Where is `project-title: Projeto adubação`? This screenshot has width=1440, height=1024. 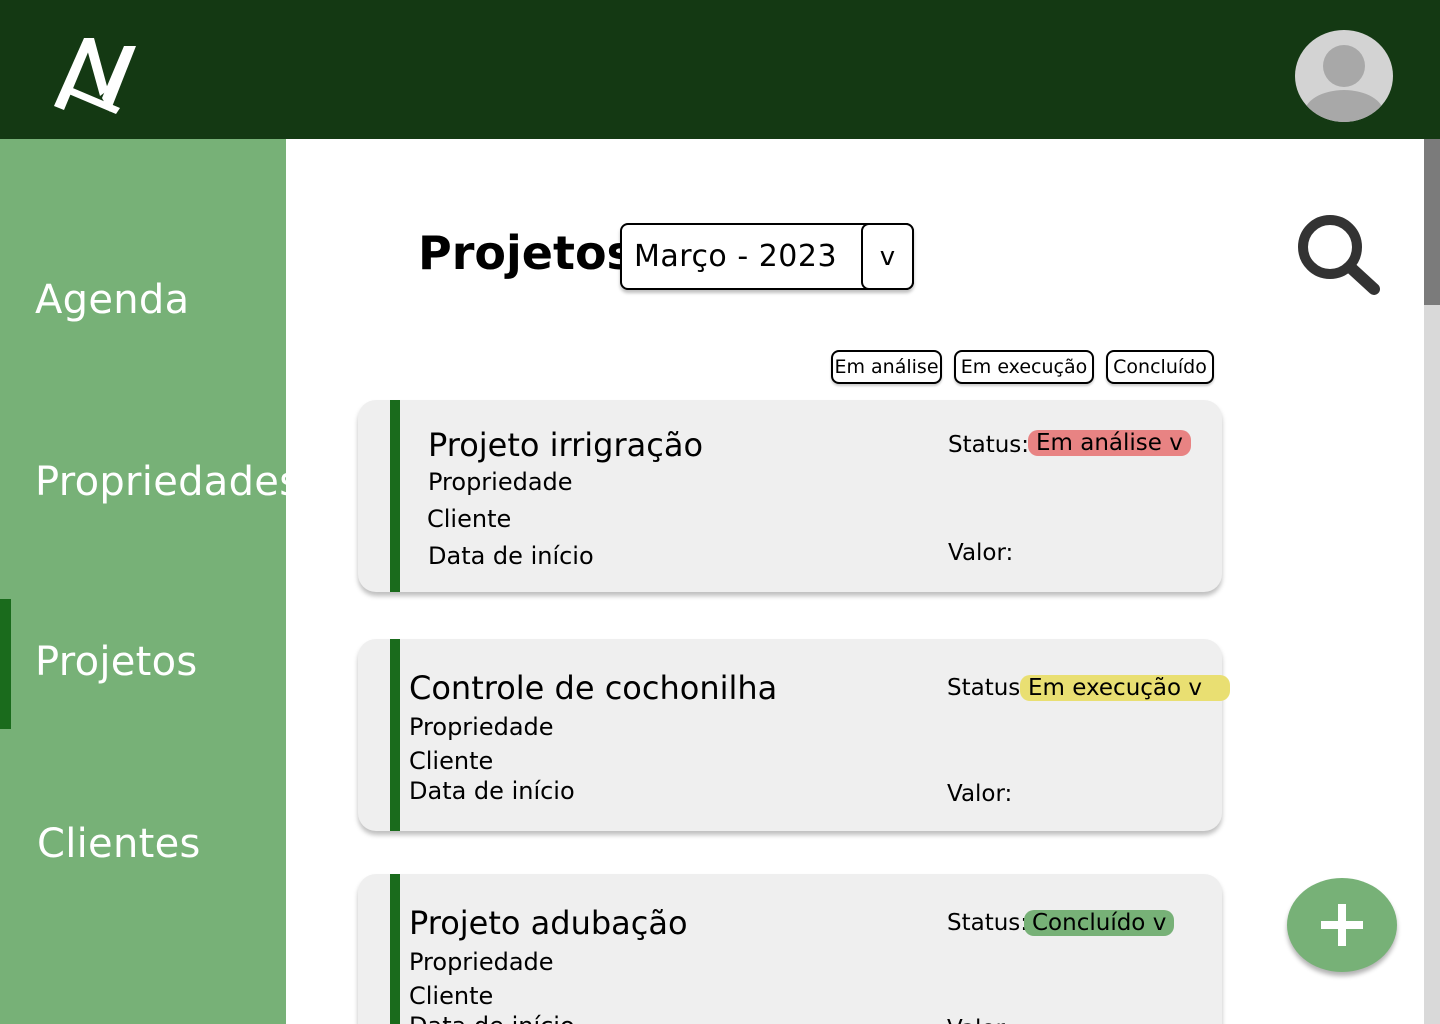
project-title: Projeto adubação is located at coordinates (548, 923).